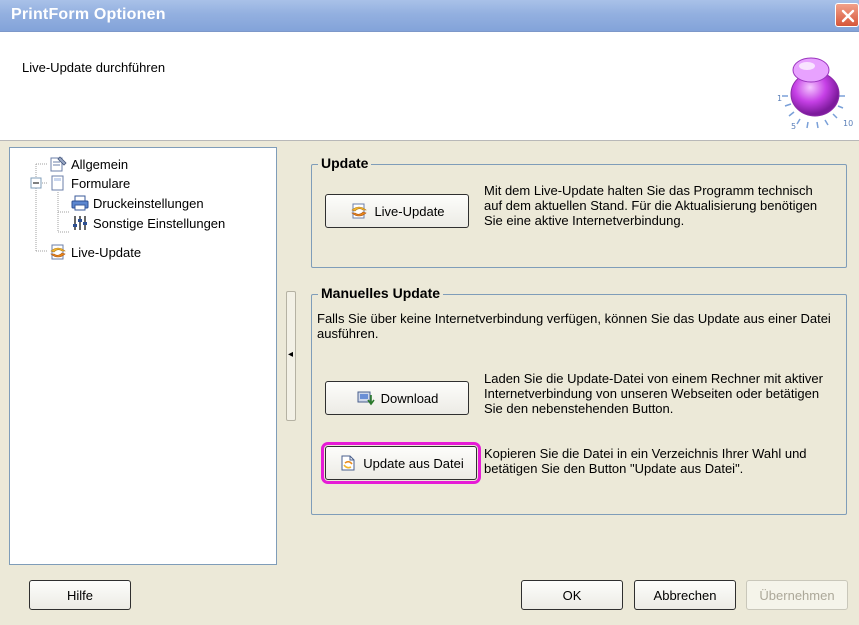 The width and height of the screenshot is (859, 625). I want to click on page-subtitle: Live-Update durchführen, so click(94, 67).